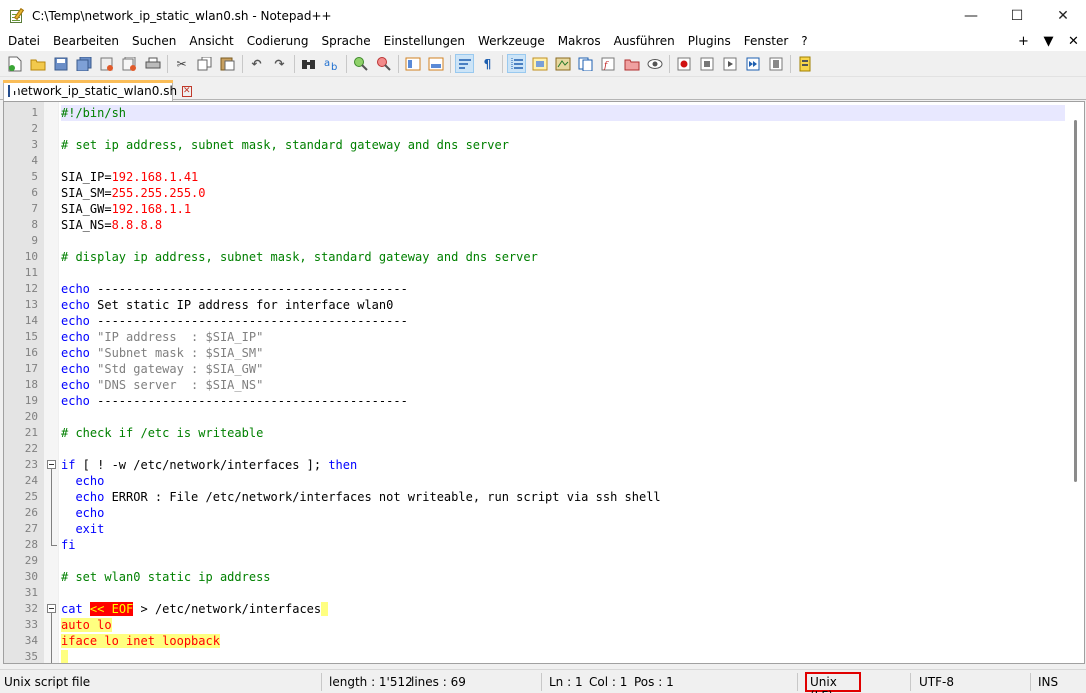 The height and width of the screenshot is (693, 1086). Describe the element at coordinates (539, 63) in the screenshot. I see `udl-icon` at that location.